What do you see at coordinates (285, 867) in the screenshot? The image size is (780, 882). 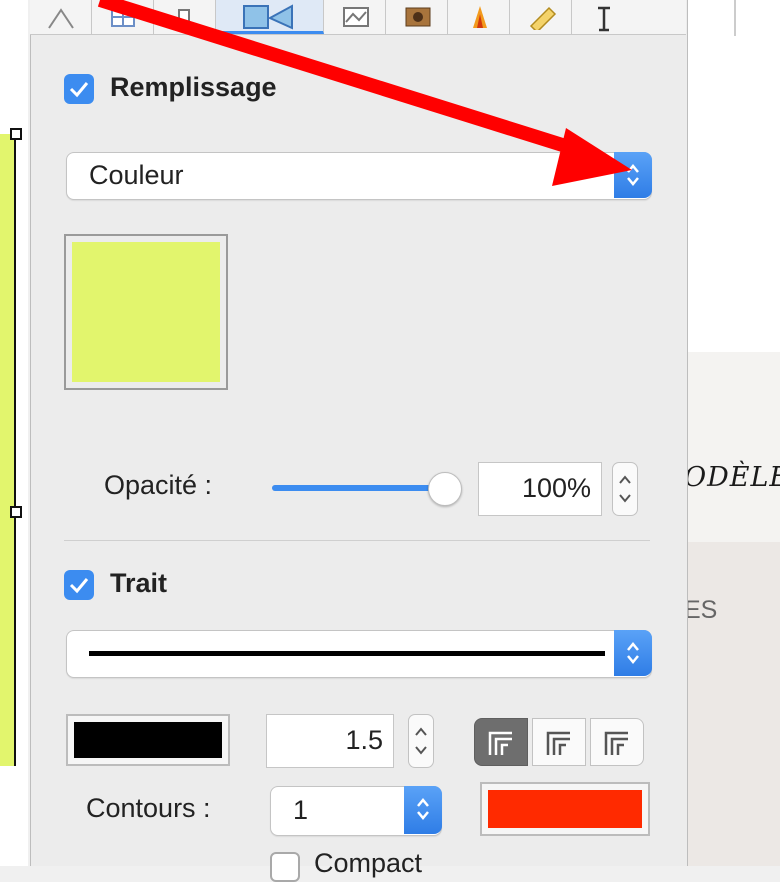 I see `compact-checkbox` at bounding box center [285, 867].